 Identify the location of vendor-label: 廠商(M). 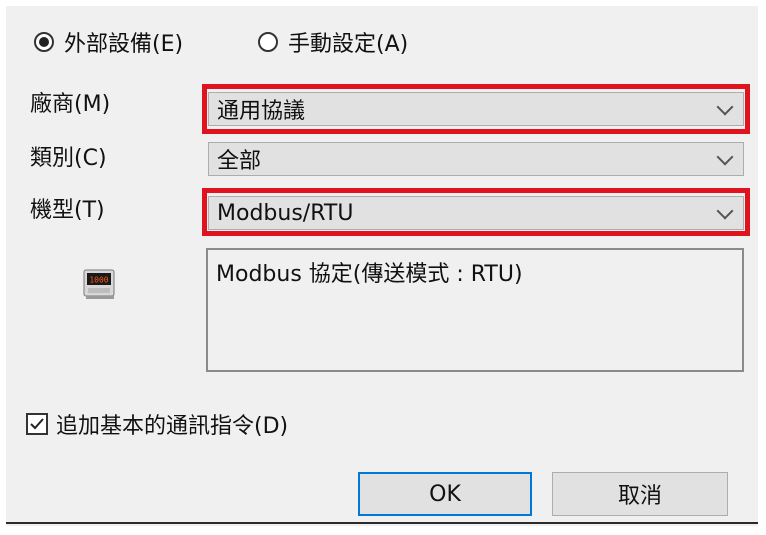
(70, 104).